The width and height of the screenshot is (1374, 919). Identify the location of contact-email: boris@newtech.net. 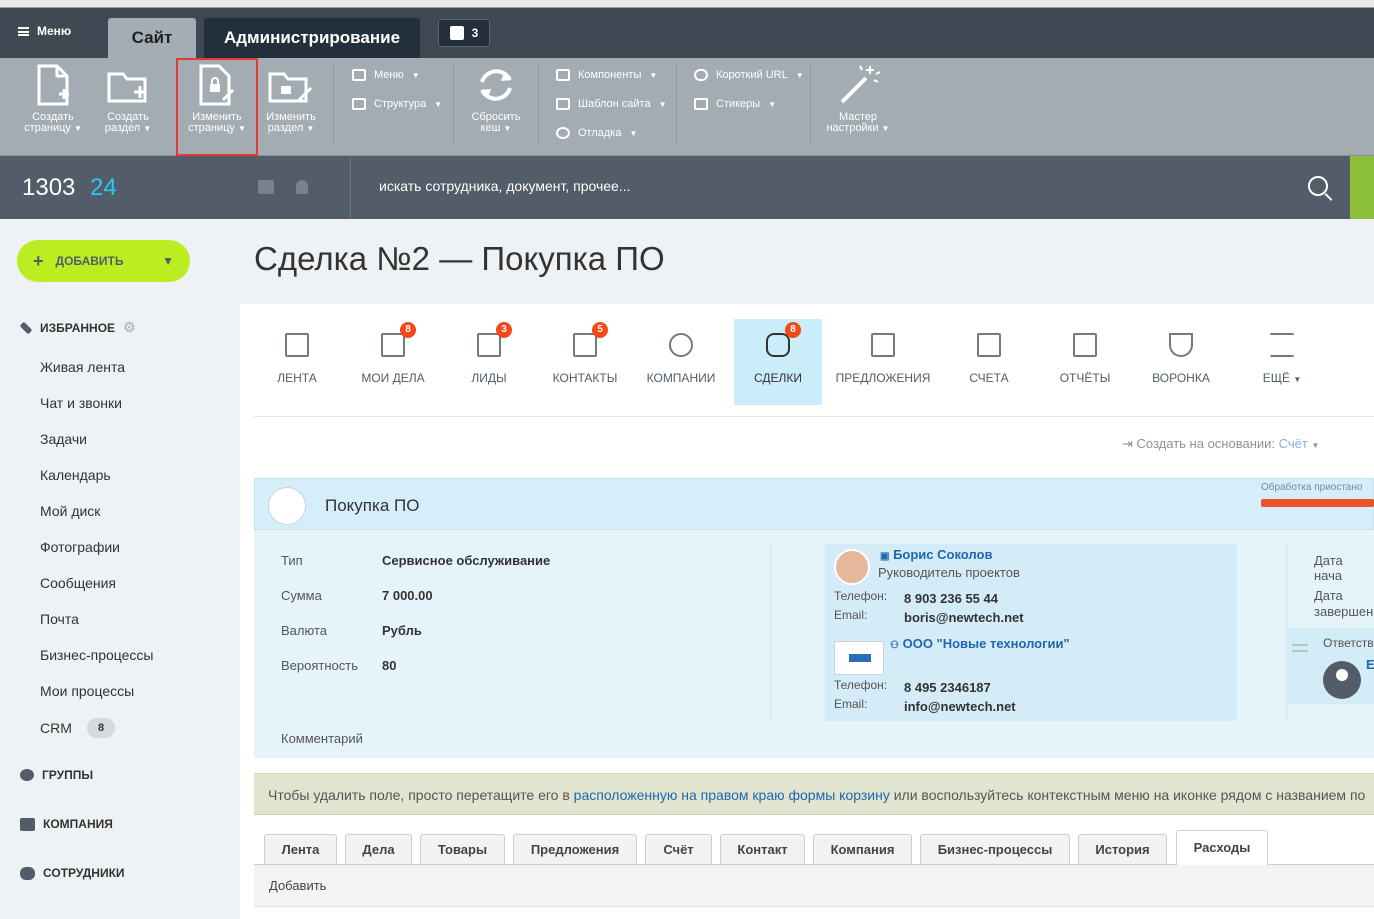
(964, 617).